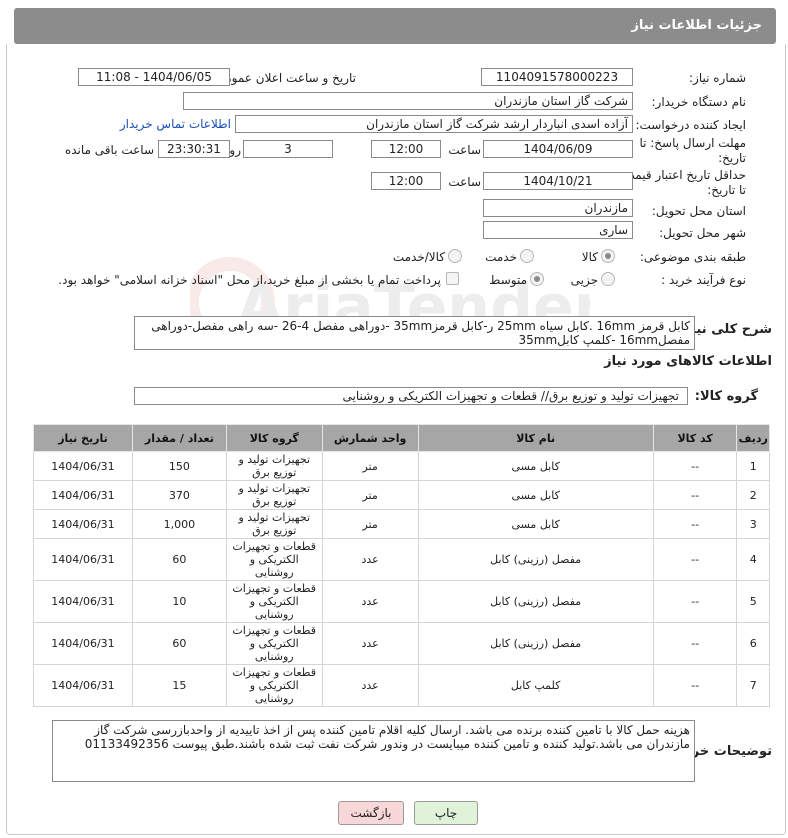 The image size is (788, 838). What do you see at coordinates (699, 102) in the screenshot?
I see `buyer-org-label: نام دستگاه خریدار:` at bounding box center [699, 102].